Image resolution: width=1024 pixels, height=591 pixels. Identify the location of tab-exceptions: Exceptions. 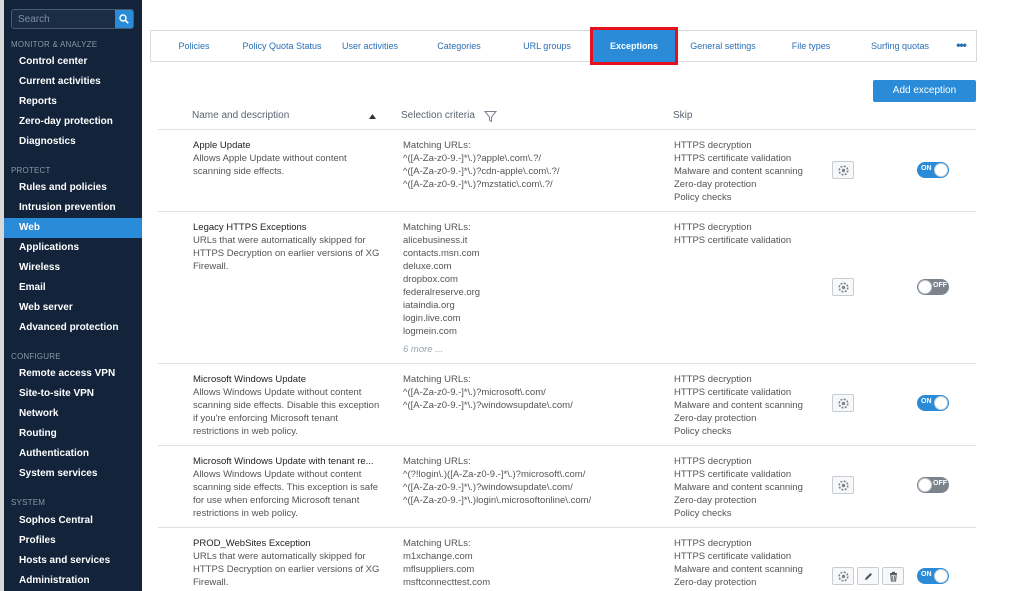
(634, 46).